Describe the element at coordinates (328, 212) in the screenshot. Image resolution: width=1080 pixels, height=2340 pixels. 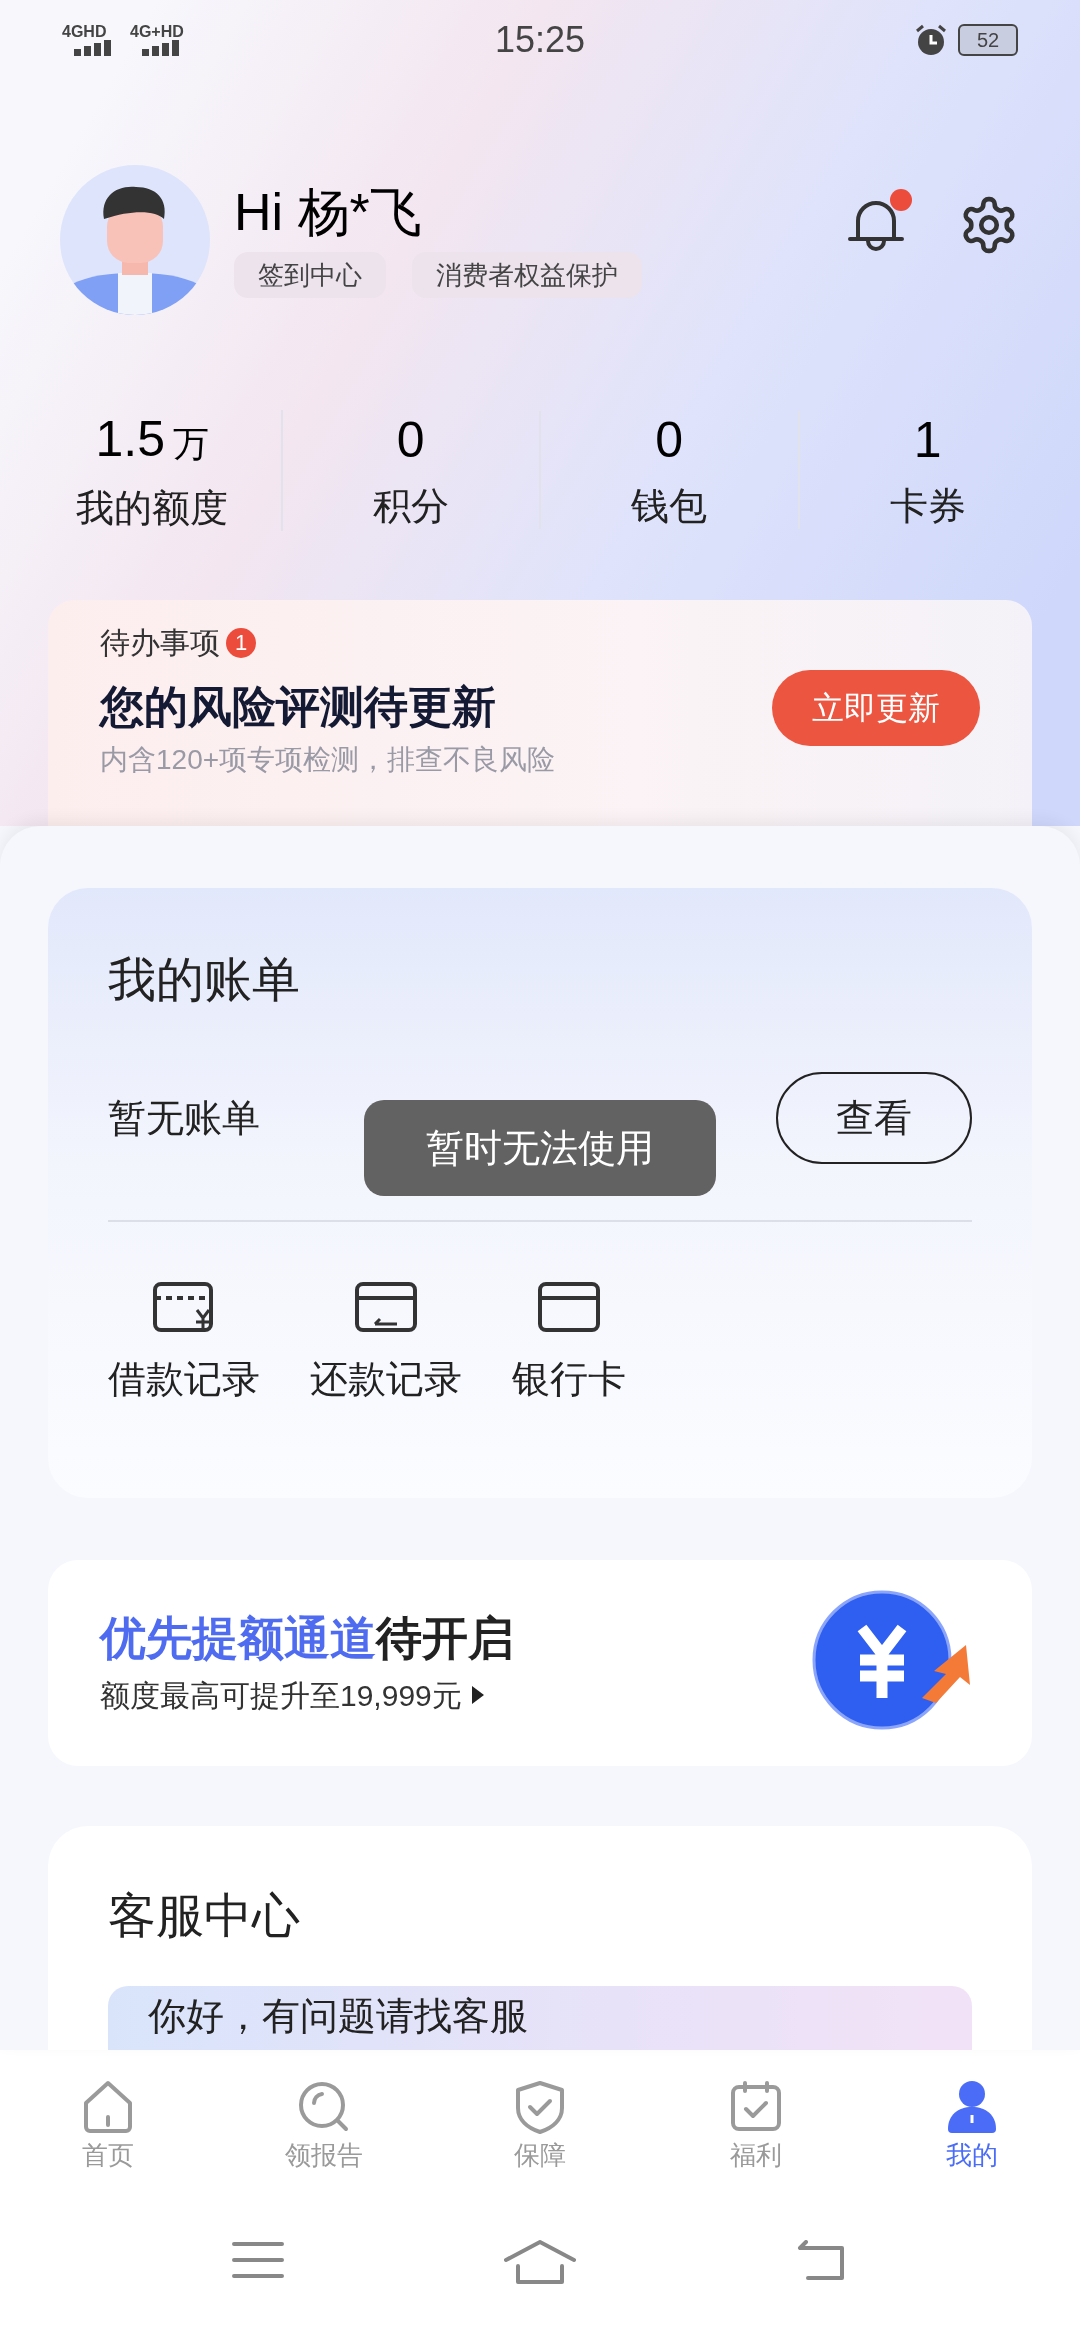
I see `user-greeting: Hi 杨*飞` at that location.